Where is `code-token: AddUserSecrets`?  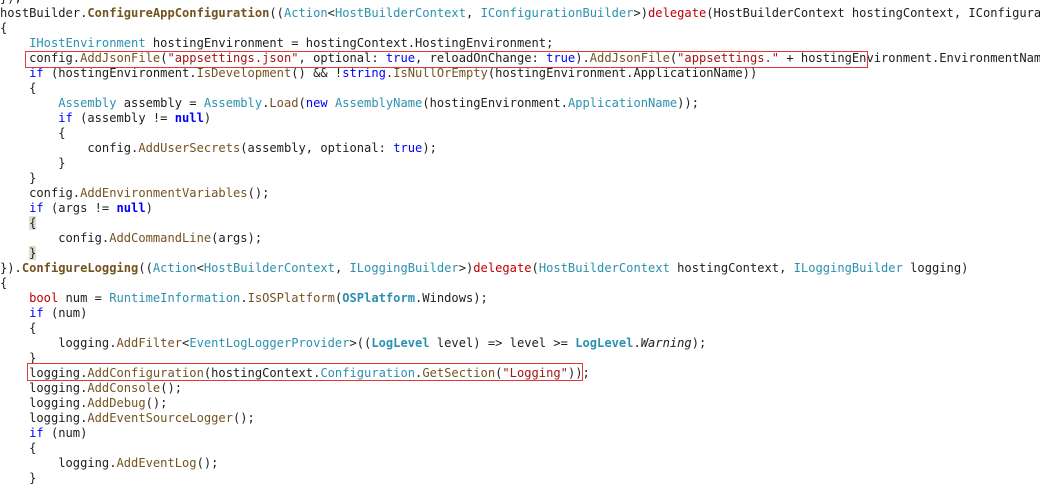
code-token: AddUserSecrets is located at coordinates (189, 148).